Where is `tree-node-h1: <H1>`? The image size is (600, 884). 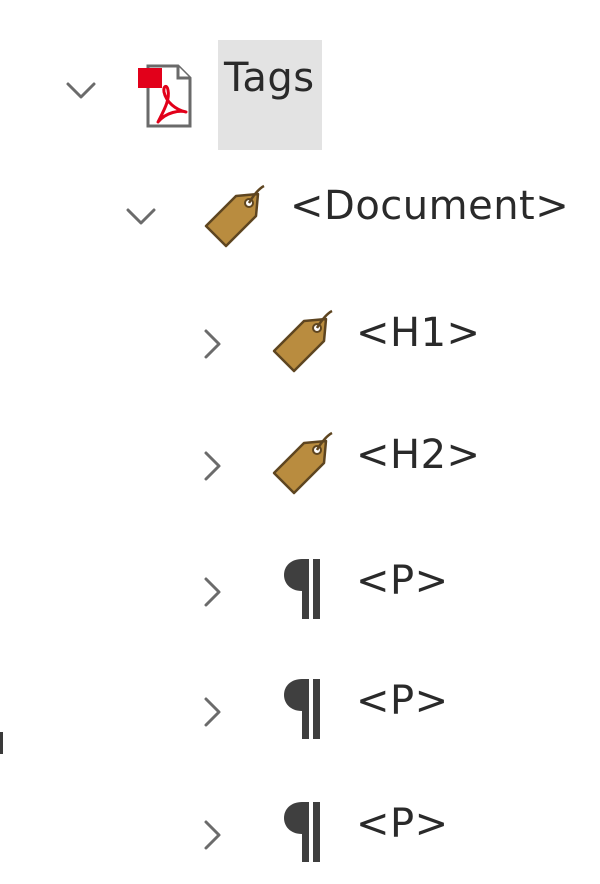
tree-node-h1: <H1> is located at coordinates (300, 338).